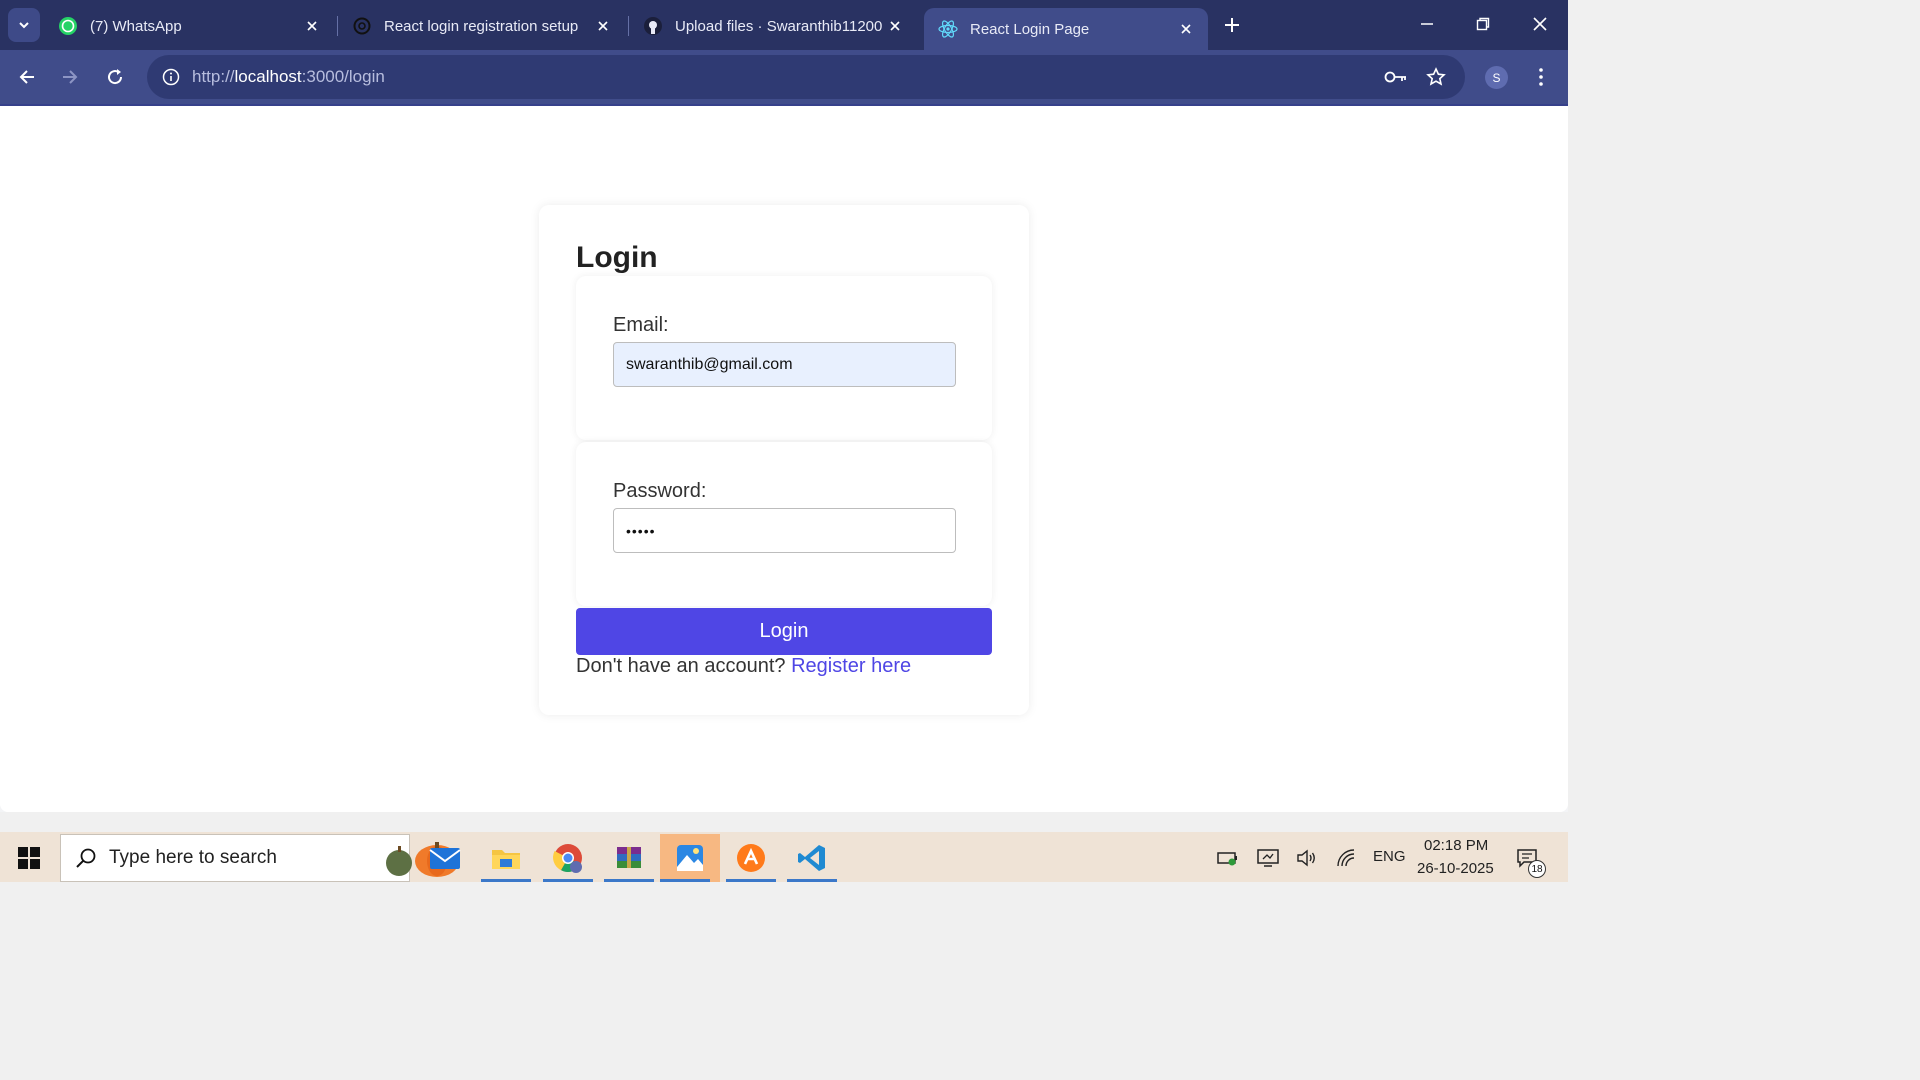 The width and height of the screenshot is (1920, 1080). I want to click on taskbar-mail, so click(445, 858).